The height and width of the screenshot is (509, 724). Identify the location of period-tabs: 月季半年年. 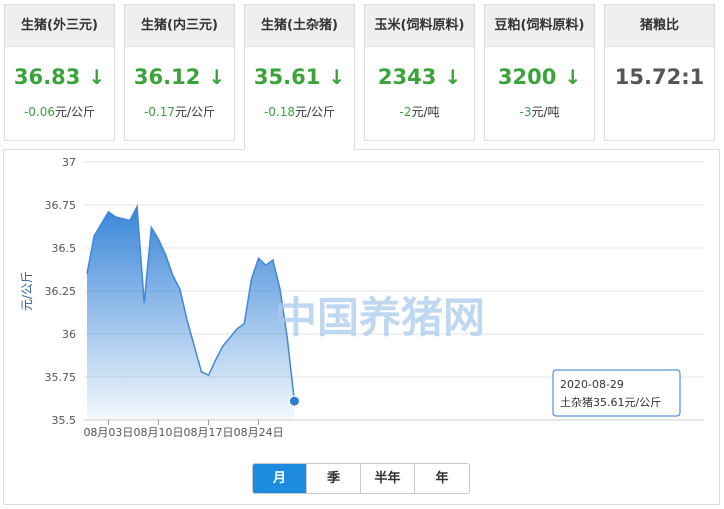
(361, 478).